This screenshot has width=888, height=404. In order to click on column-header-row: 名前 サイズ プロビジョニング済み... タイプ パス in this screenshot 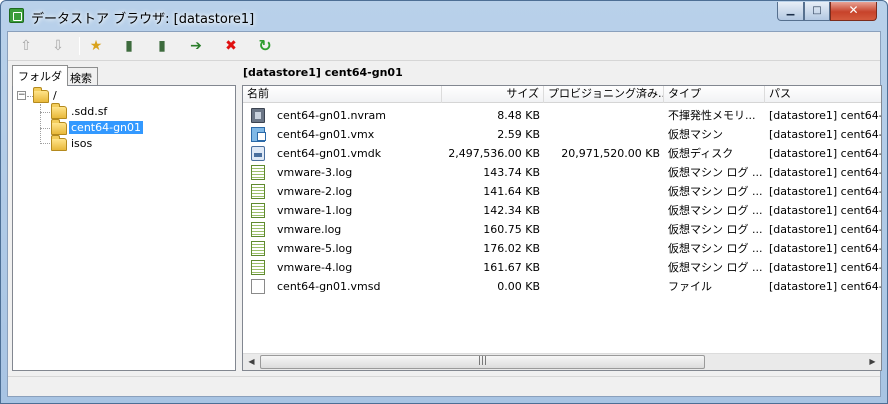, I will do `click(562, 94)`.